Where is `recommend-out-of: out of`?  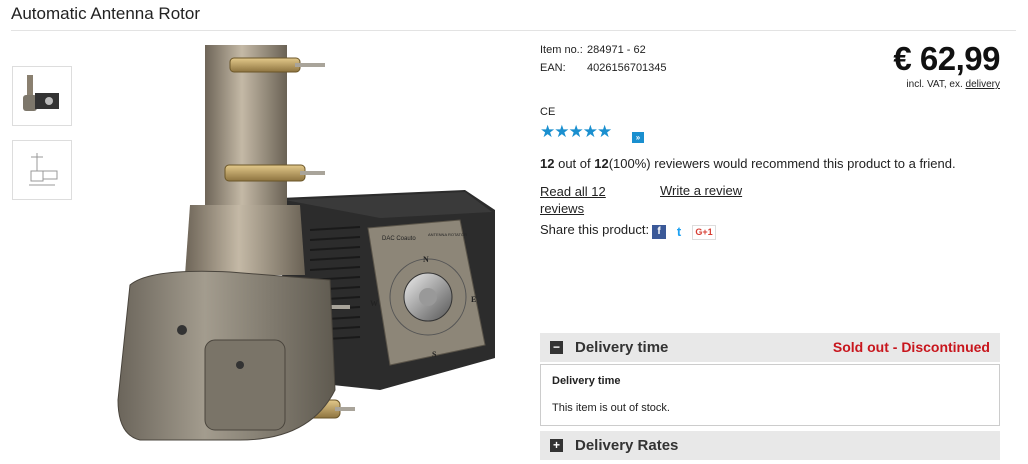
recommend-out-of: out of is located at coordinates (574, 163).